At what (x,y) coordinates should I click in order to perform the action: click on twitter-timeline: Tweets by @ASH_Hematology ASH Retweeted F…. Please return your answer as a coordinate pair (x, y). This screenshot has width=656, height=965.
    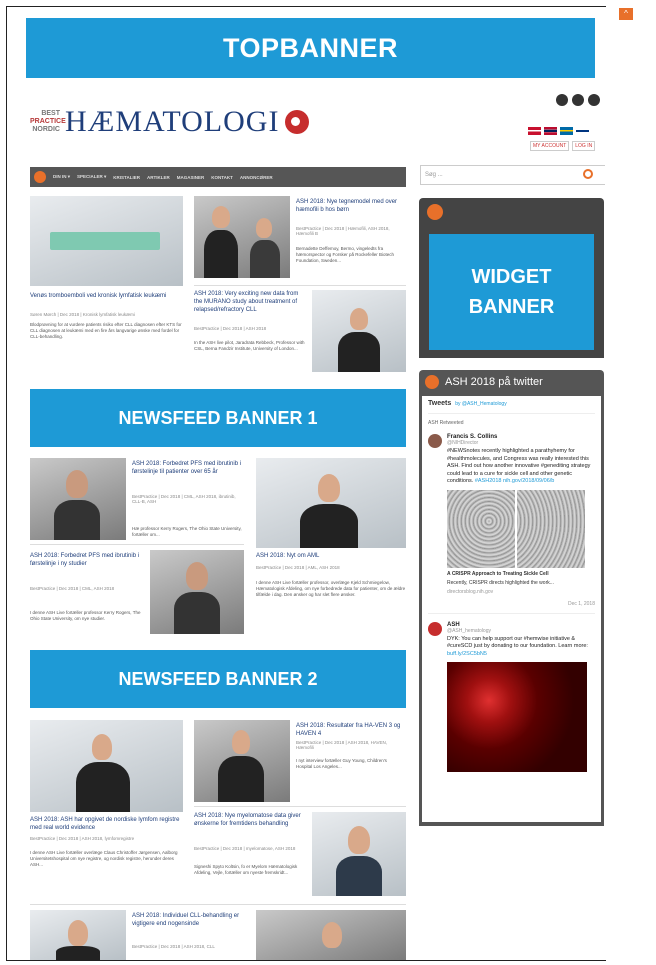
    Looking at the image, I should click on (511, 609).